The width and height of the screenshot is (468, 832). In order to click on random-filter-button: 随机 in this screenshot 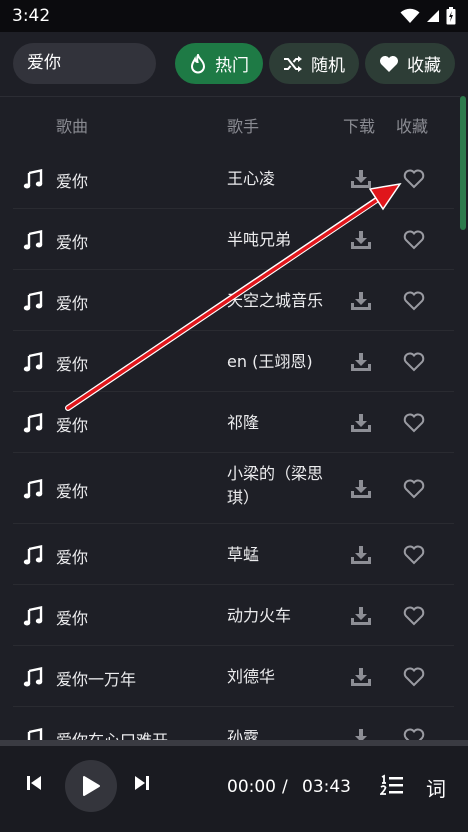, I will do `click(314, 63)`.